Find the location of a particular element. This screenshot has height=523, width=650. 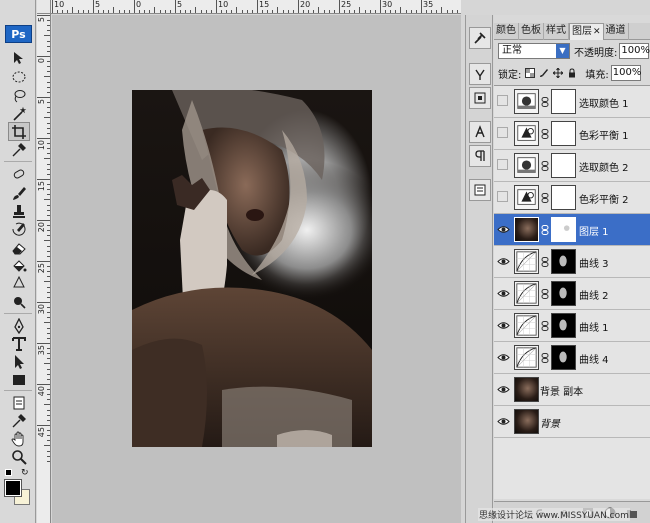

chevron-down-icon: ▼ is located at coordinates (562, 51).